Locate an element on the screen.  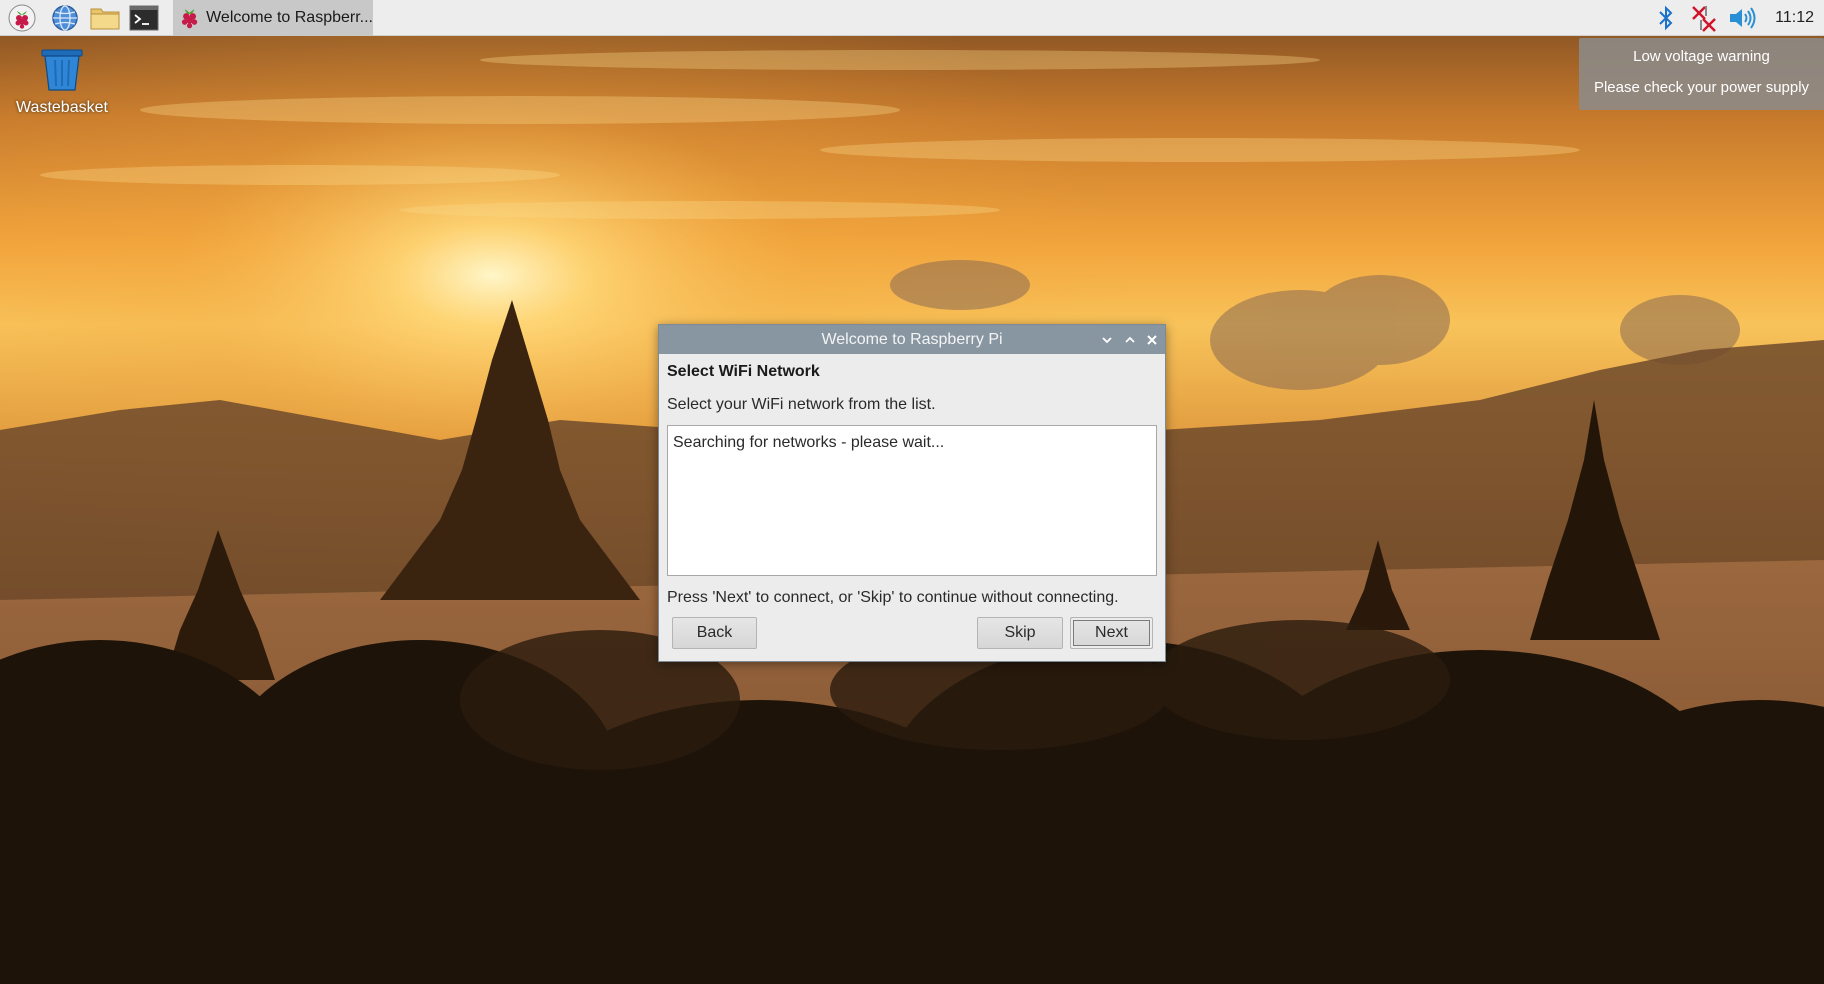
minimize-button is located at coordinates (1107, 340).